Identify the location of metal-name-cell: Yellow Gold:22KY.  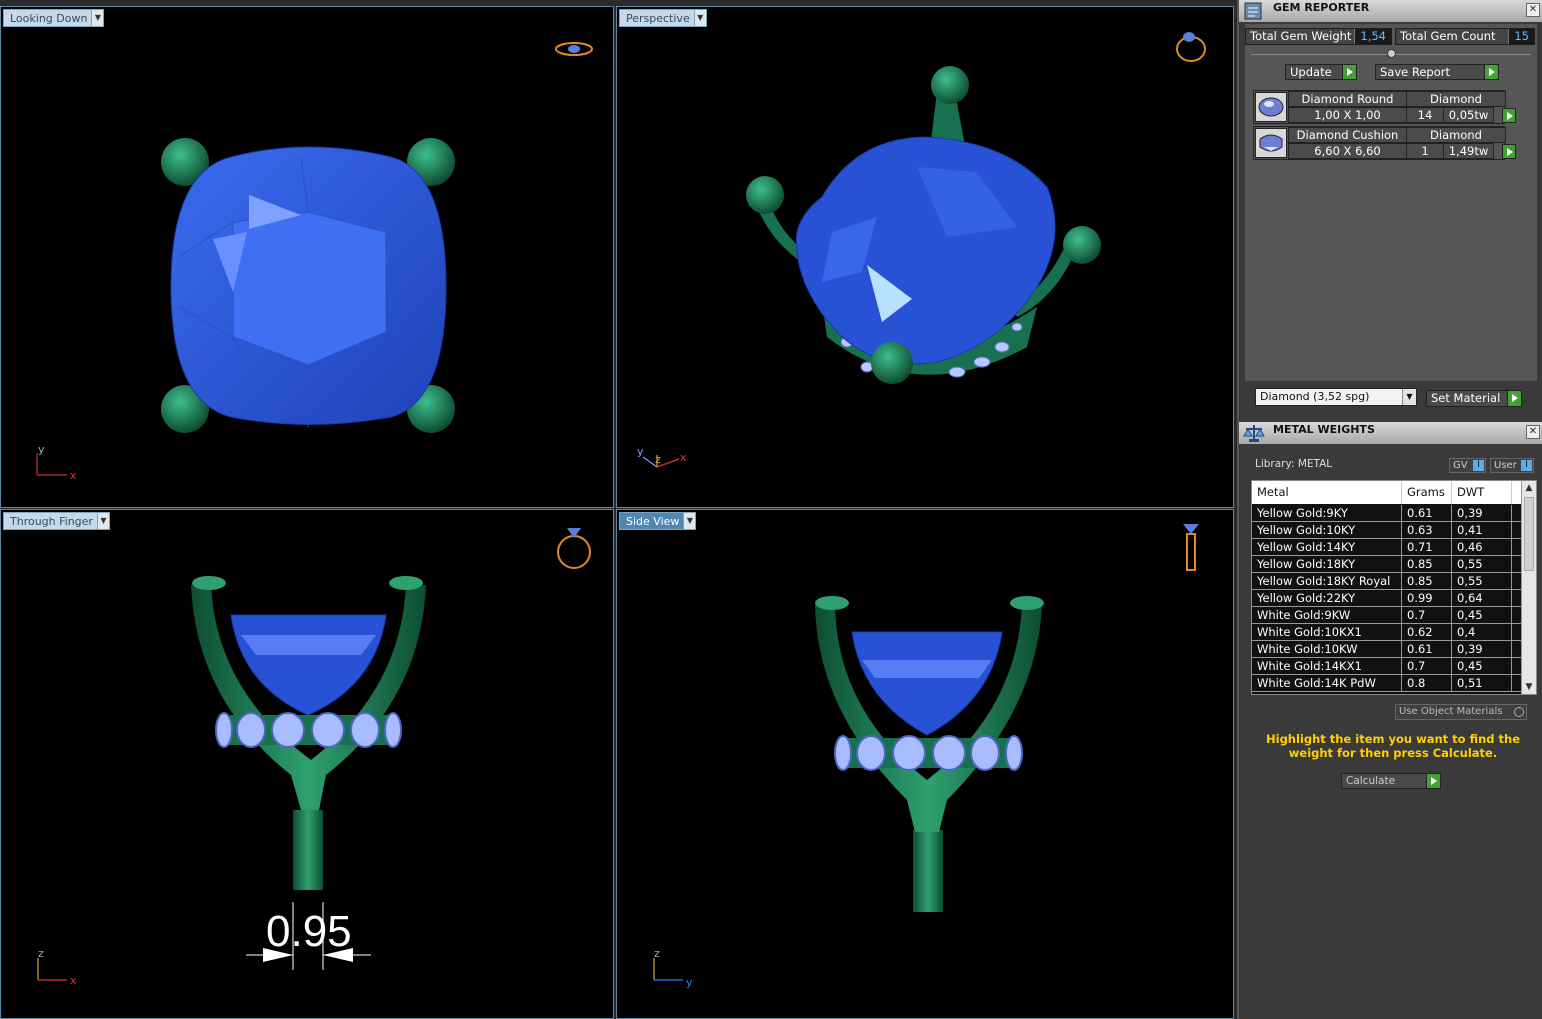
(1327, 598).